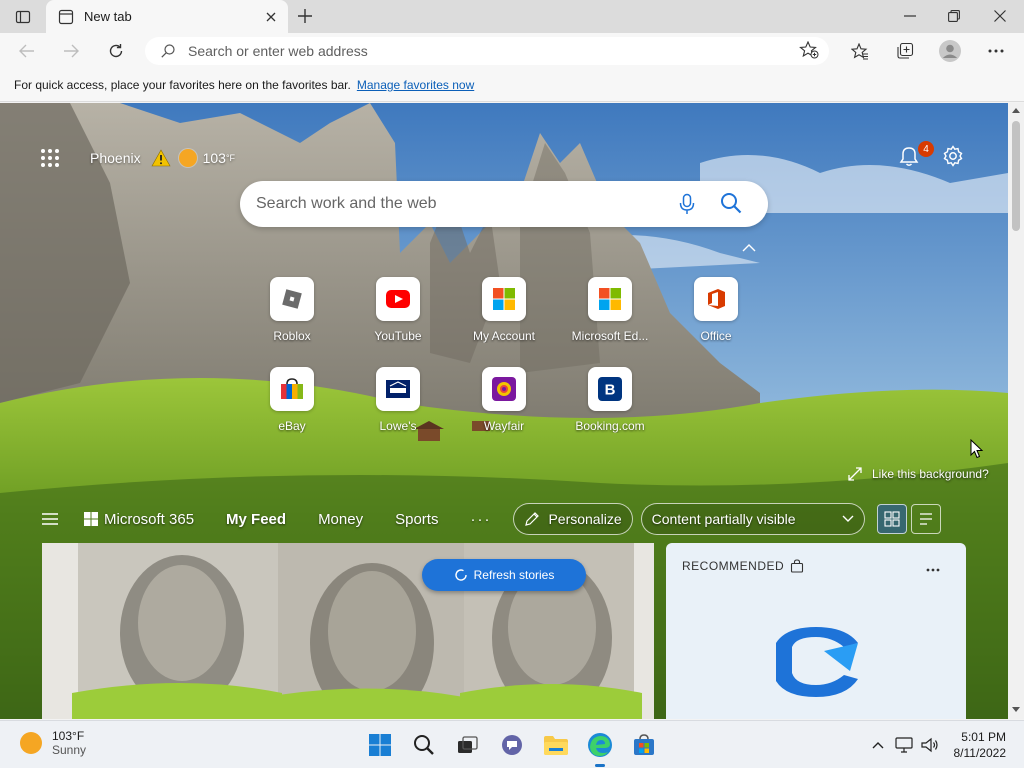 This screenshot has height=768, width=1024. I want to click on microsoft-start-logo-icon, so click(817, 662).